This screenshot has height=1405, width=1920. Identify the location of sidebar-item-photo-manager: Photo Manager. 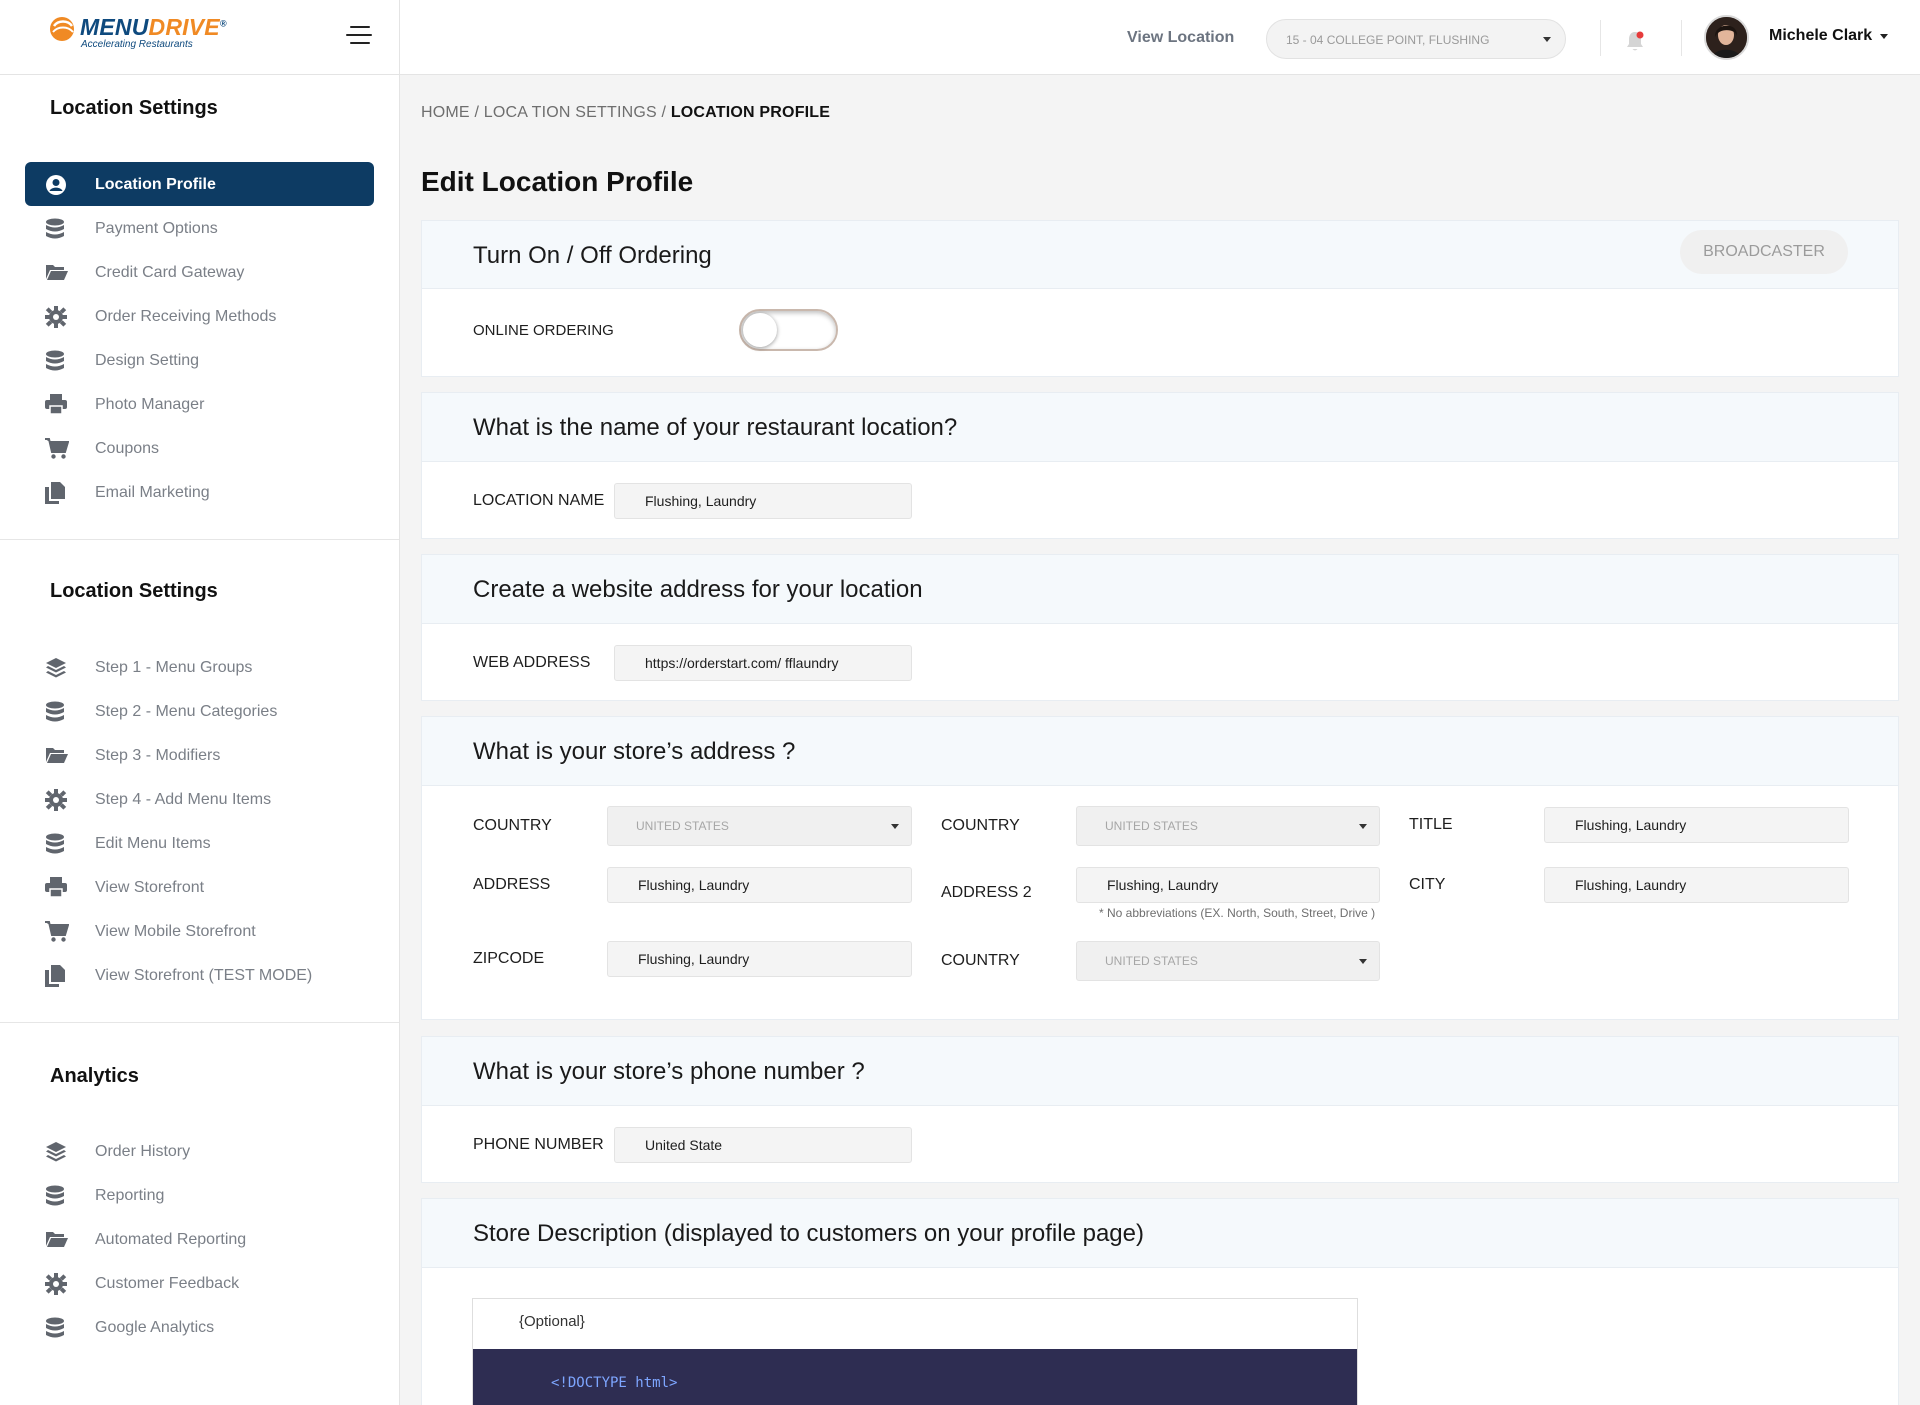
(199, 404).